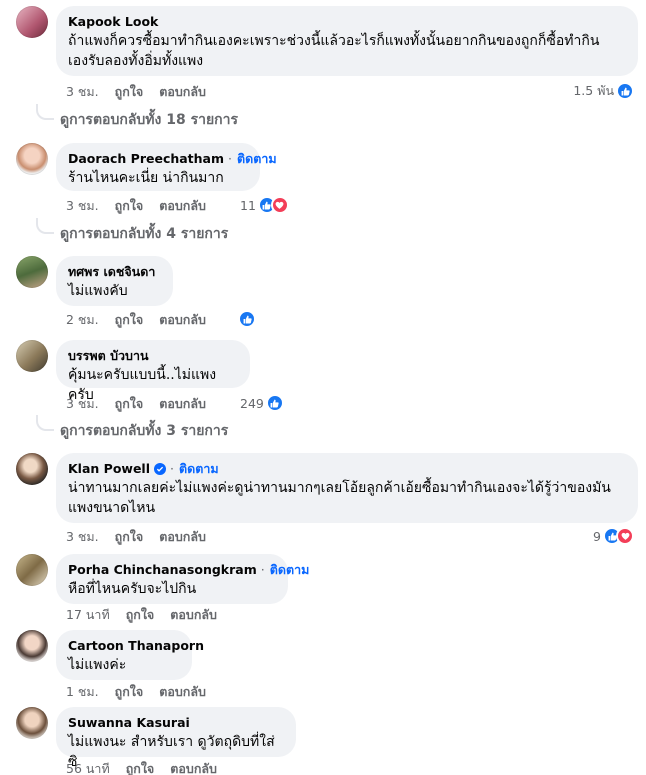 Image resolution: width=646 pixels, height=775 pixels. I want to click on comment-author: Cartoon Thanaporn, so click(136, 646).